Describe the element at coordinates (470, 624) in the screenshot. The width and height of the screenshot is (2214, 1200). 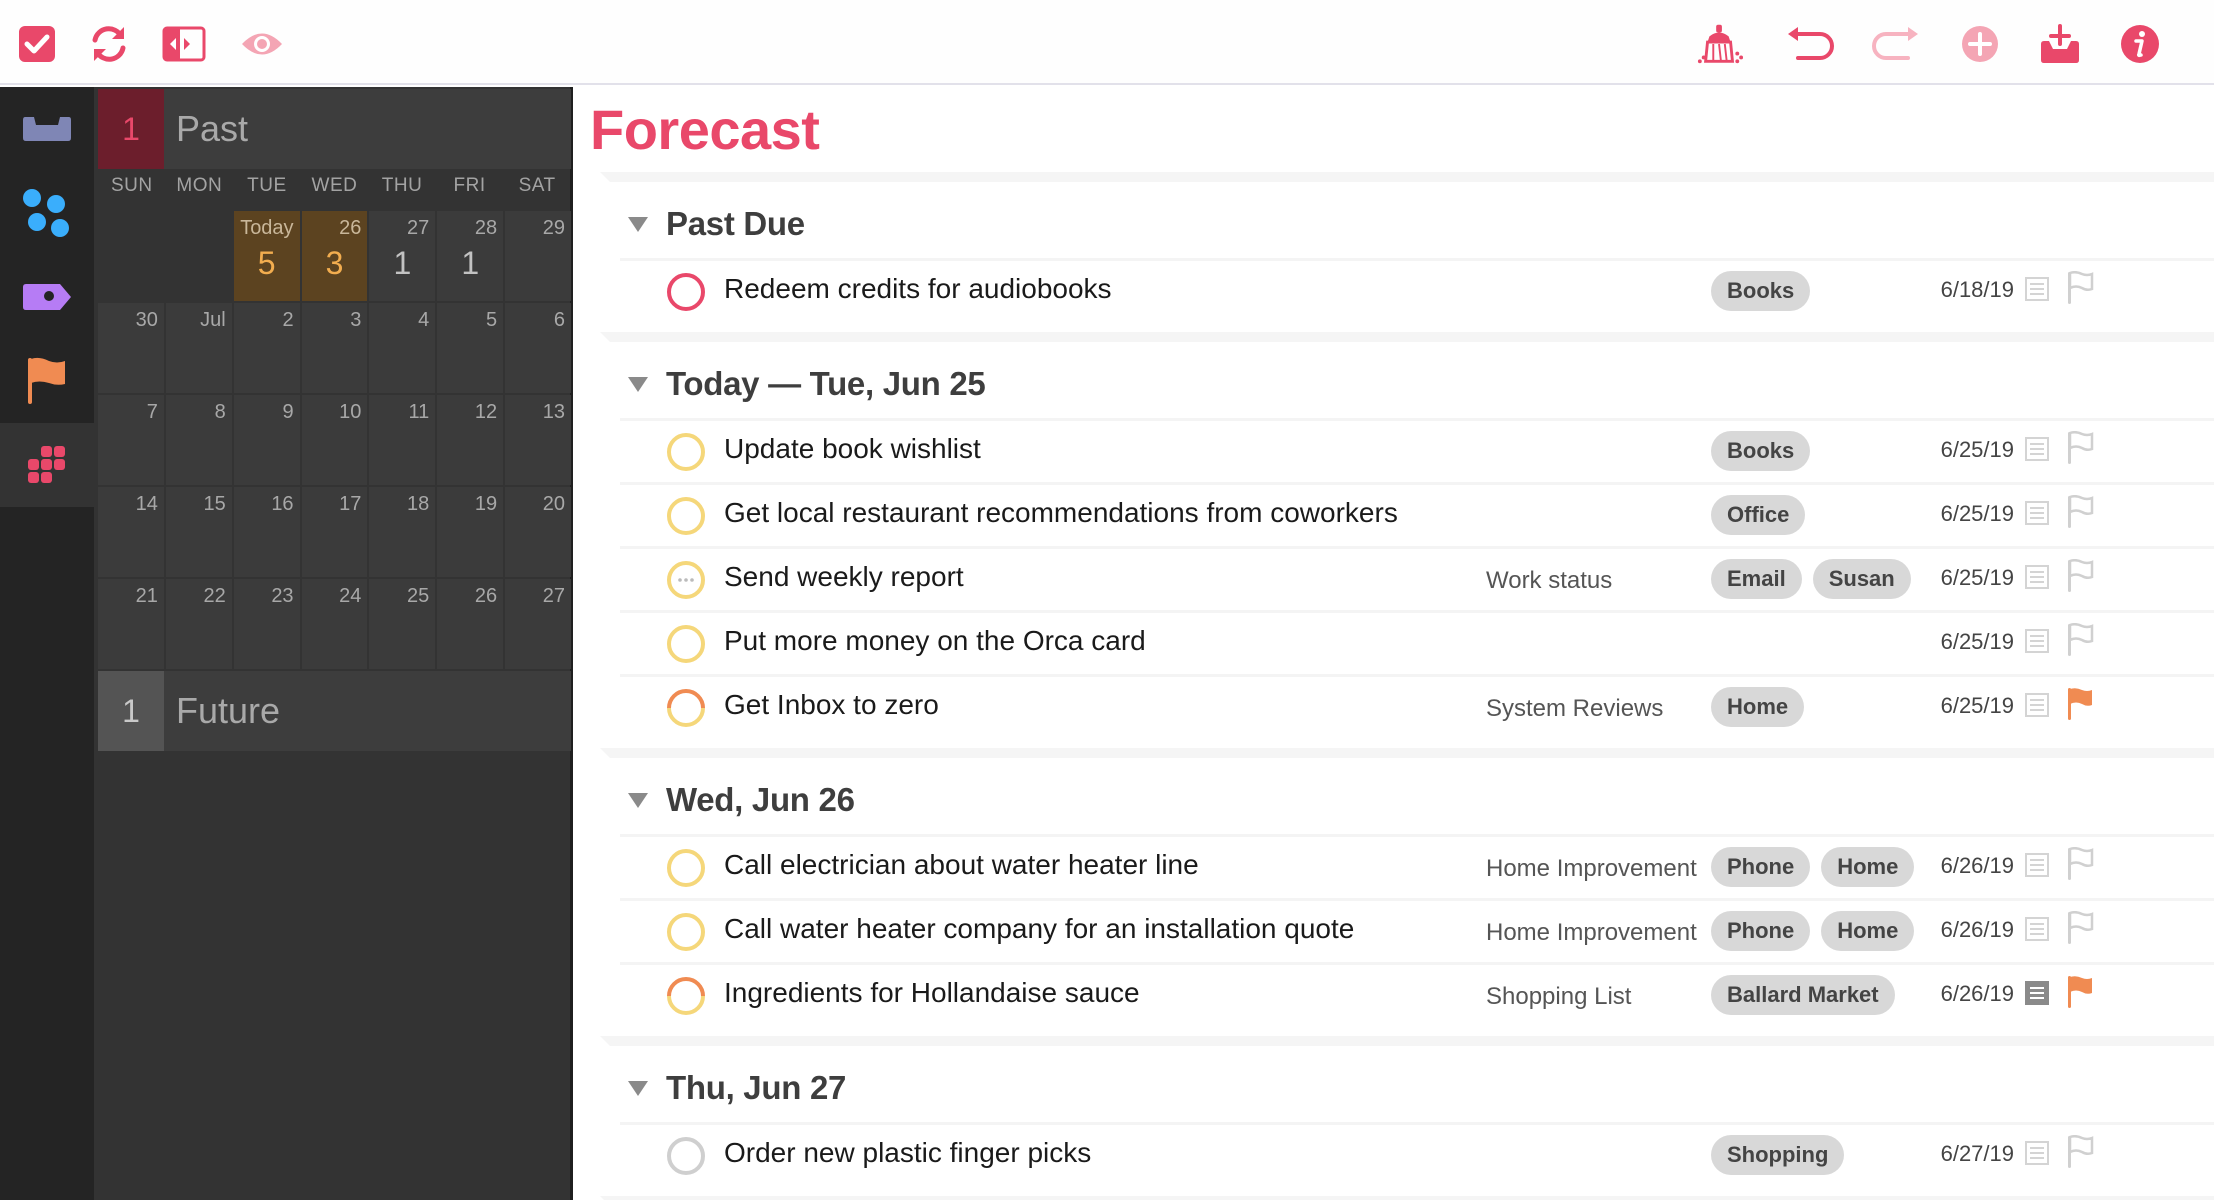
I see `calendar-day: 26` at that location.